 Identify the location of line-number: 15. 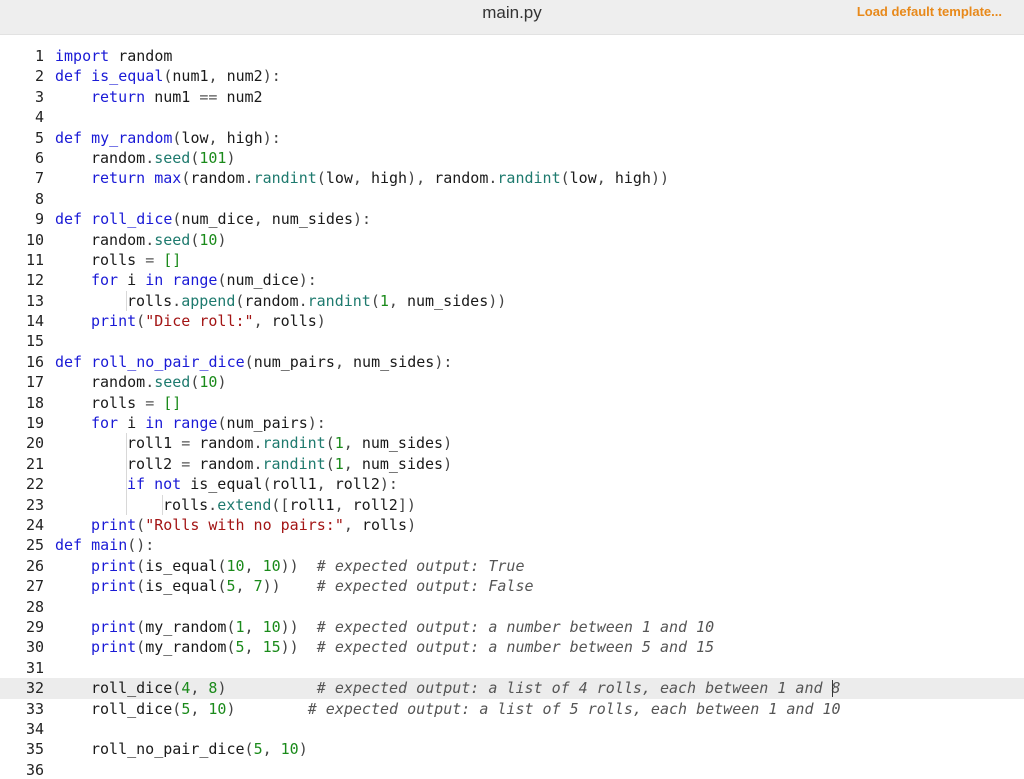
(34, 341).